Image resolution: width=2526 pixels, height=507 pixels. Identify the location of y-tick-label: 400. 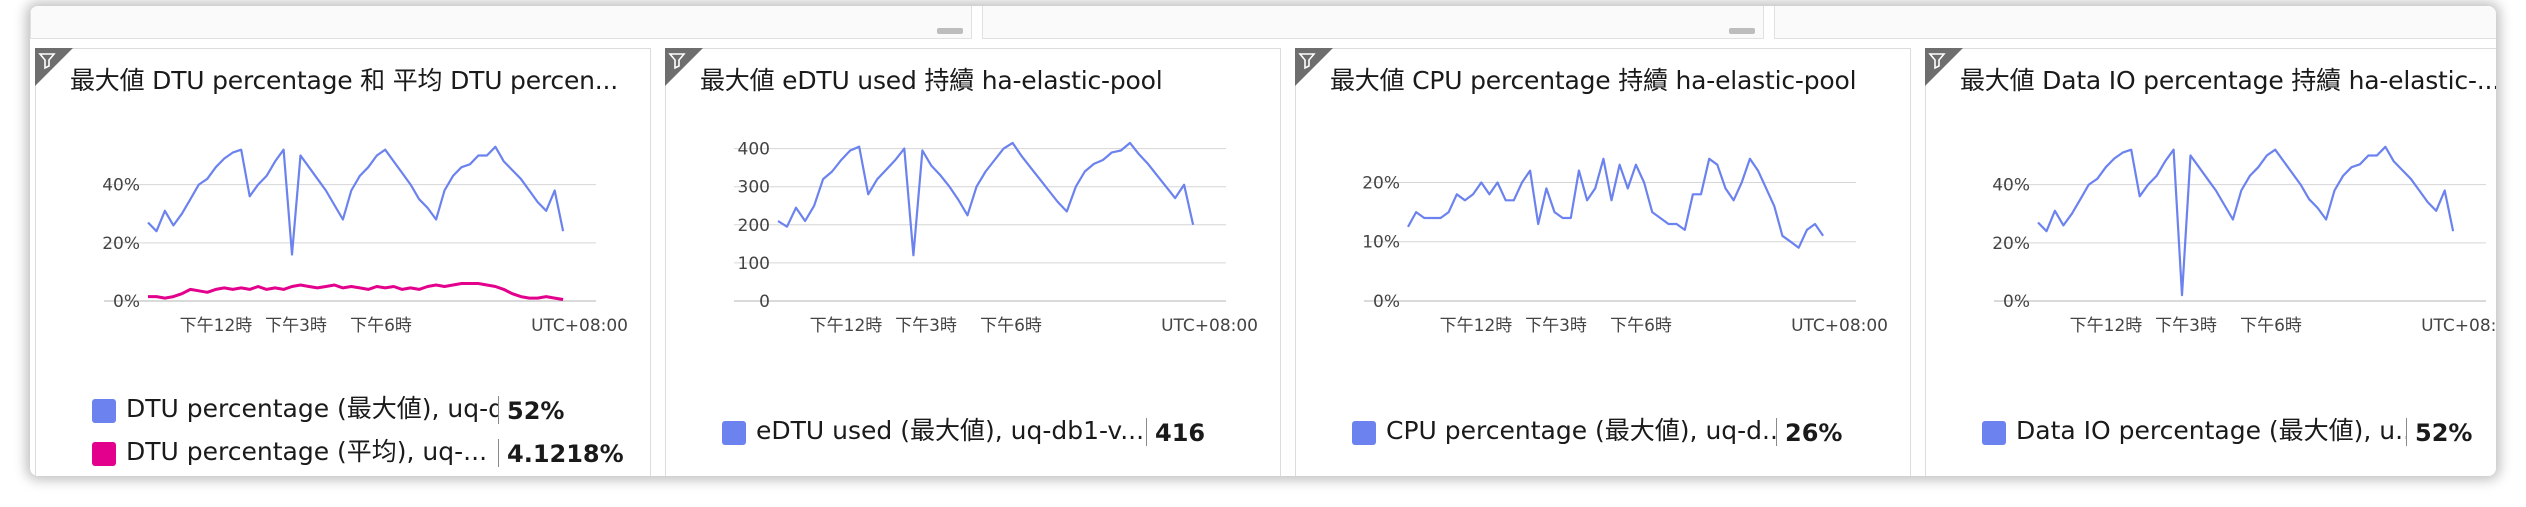
(754, 150).